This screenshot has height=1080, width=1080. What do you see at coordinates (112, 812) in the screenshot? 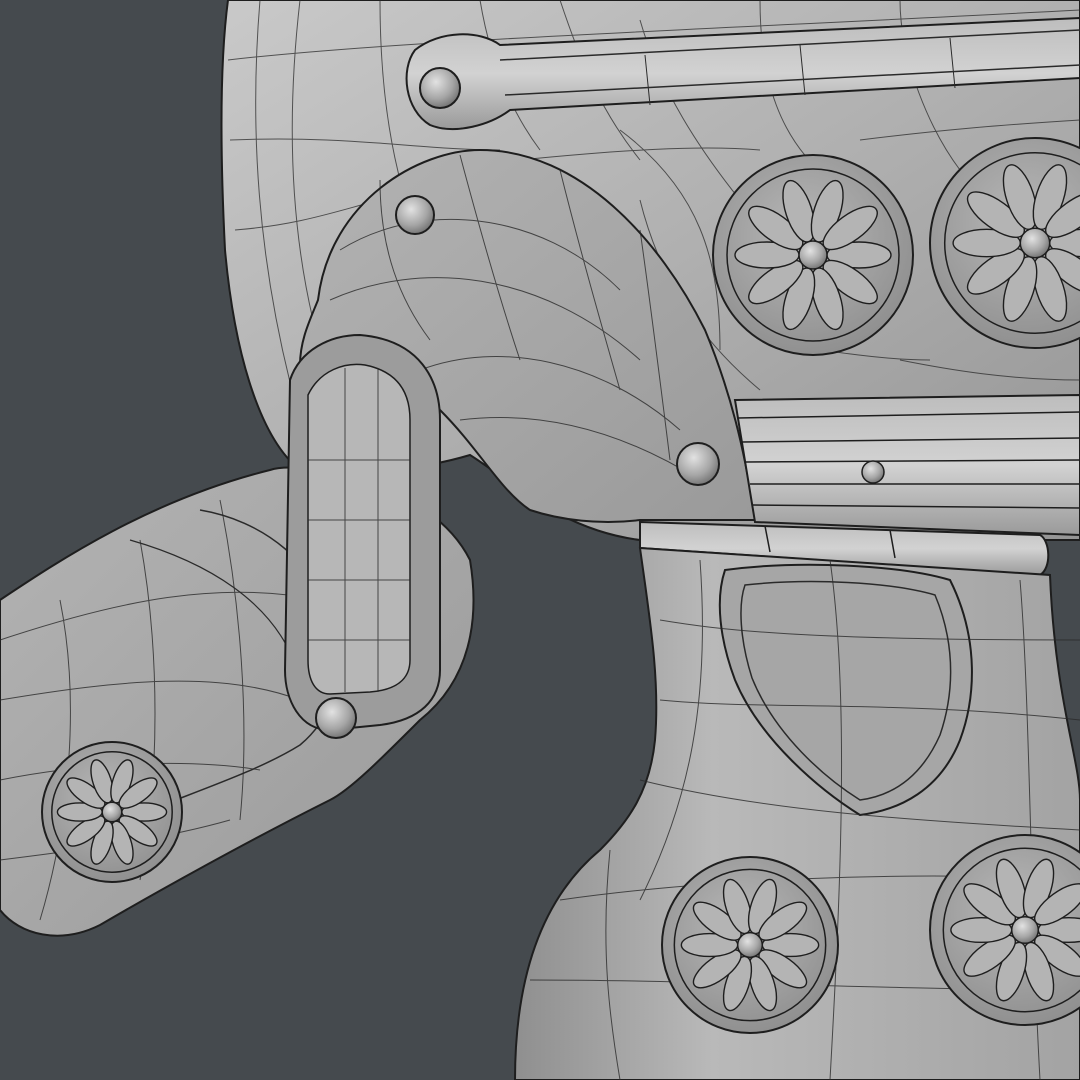
I see `rosette-visor` at bounding box center [112, 812].